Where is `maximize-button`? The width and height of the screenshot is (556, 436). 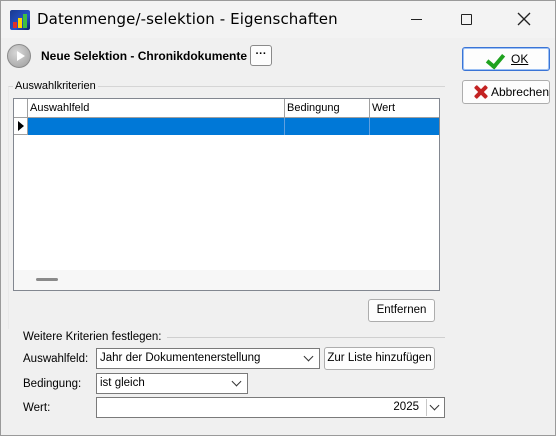 maximize-button is located at coordinates (466, 19).